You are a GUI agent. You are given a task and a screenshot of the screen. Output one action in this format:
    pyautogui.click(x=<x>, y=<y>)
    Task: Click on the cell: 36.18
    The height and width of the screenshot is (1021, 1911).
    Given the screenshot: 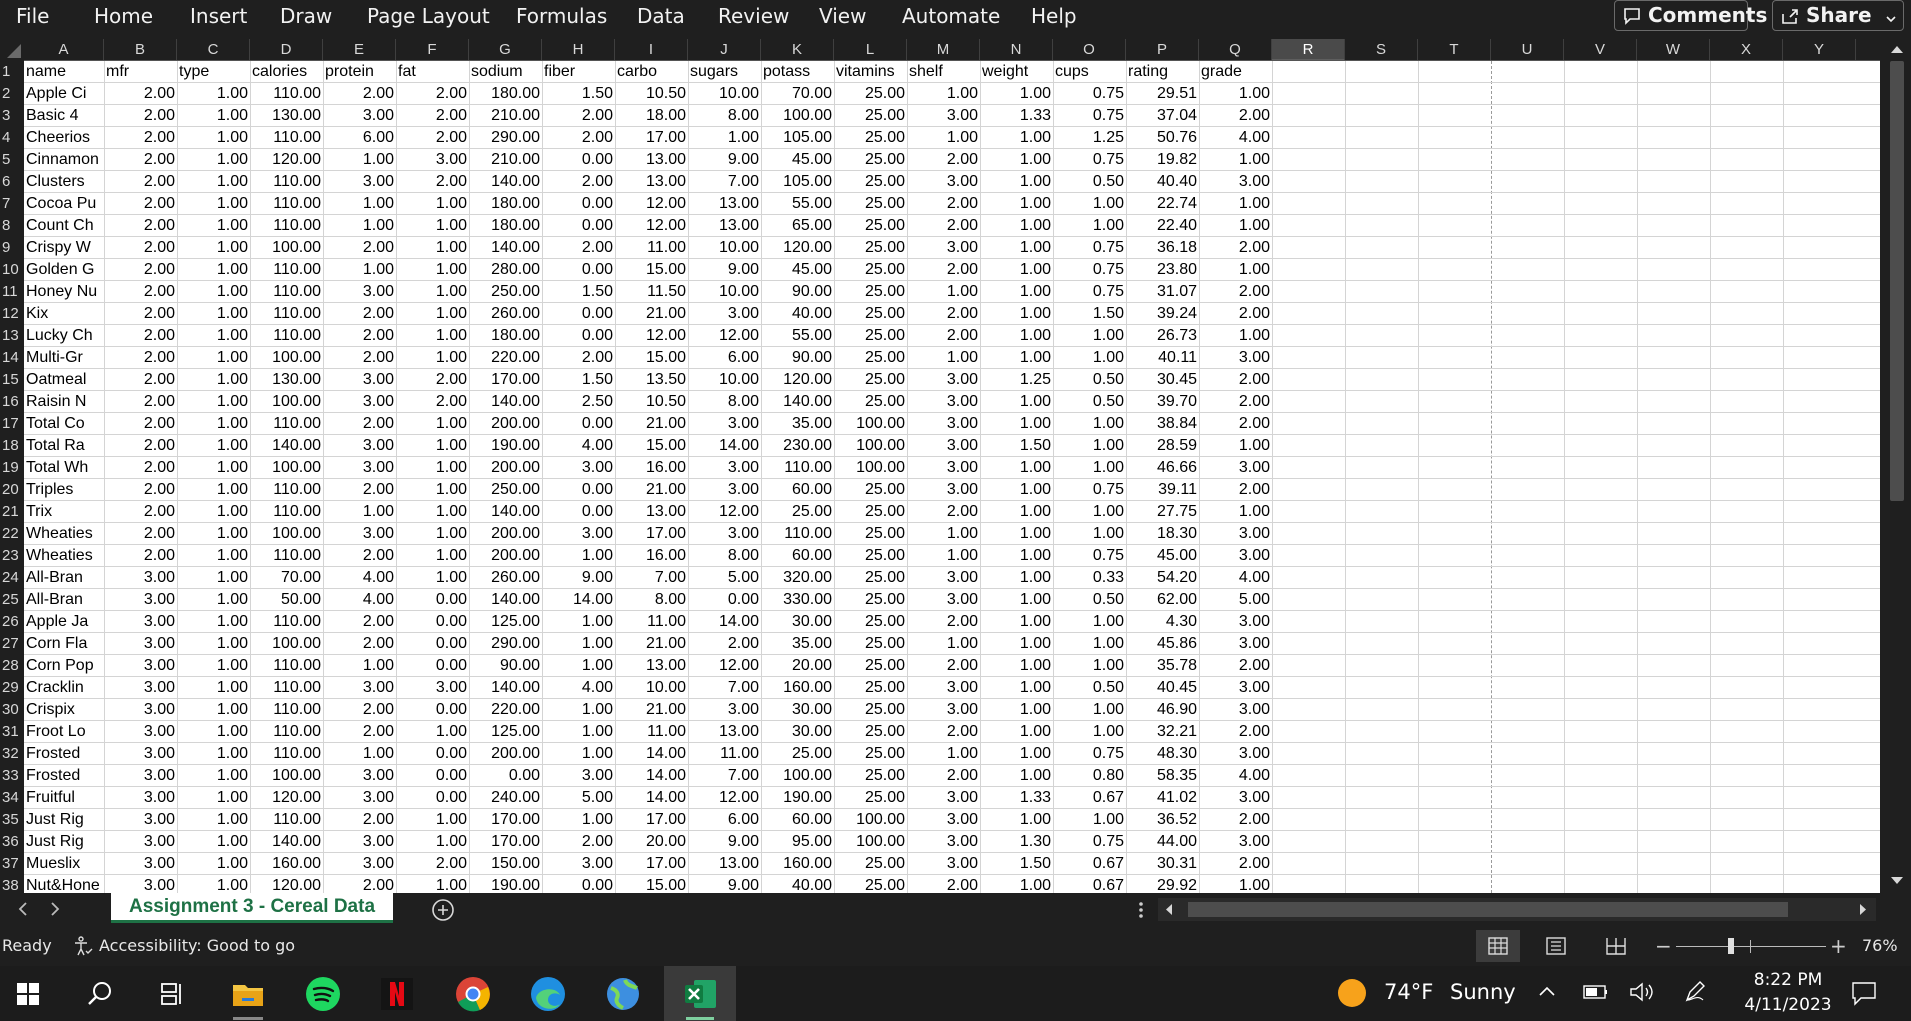 What is the action you would take?
    pyautogui.click(x=1162, y=247)
    